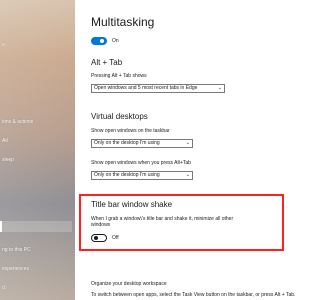 This screenshot has width=320, height=300. What do you see at coordinates (115, 41) in the screenshot?
I see `snap-toggle-label: On` at bounding box center [115, 41].